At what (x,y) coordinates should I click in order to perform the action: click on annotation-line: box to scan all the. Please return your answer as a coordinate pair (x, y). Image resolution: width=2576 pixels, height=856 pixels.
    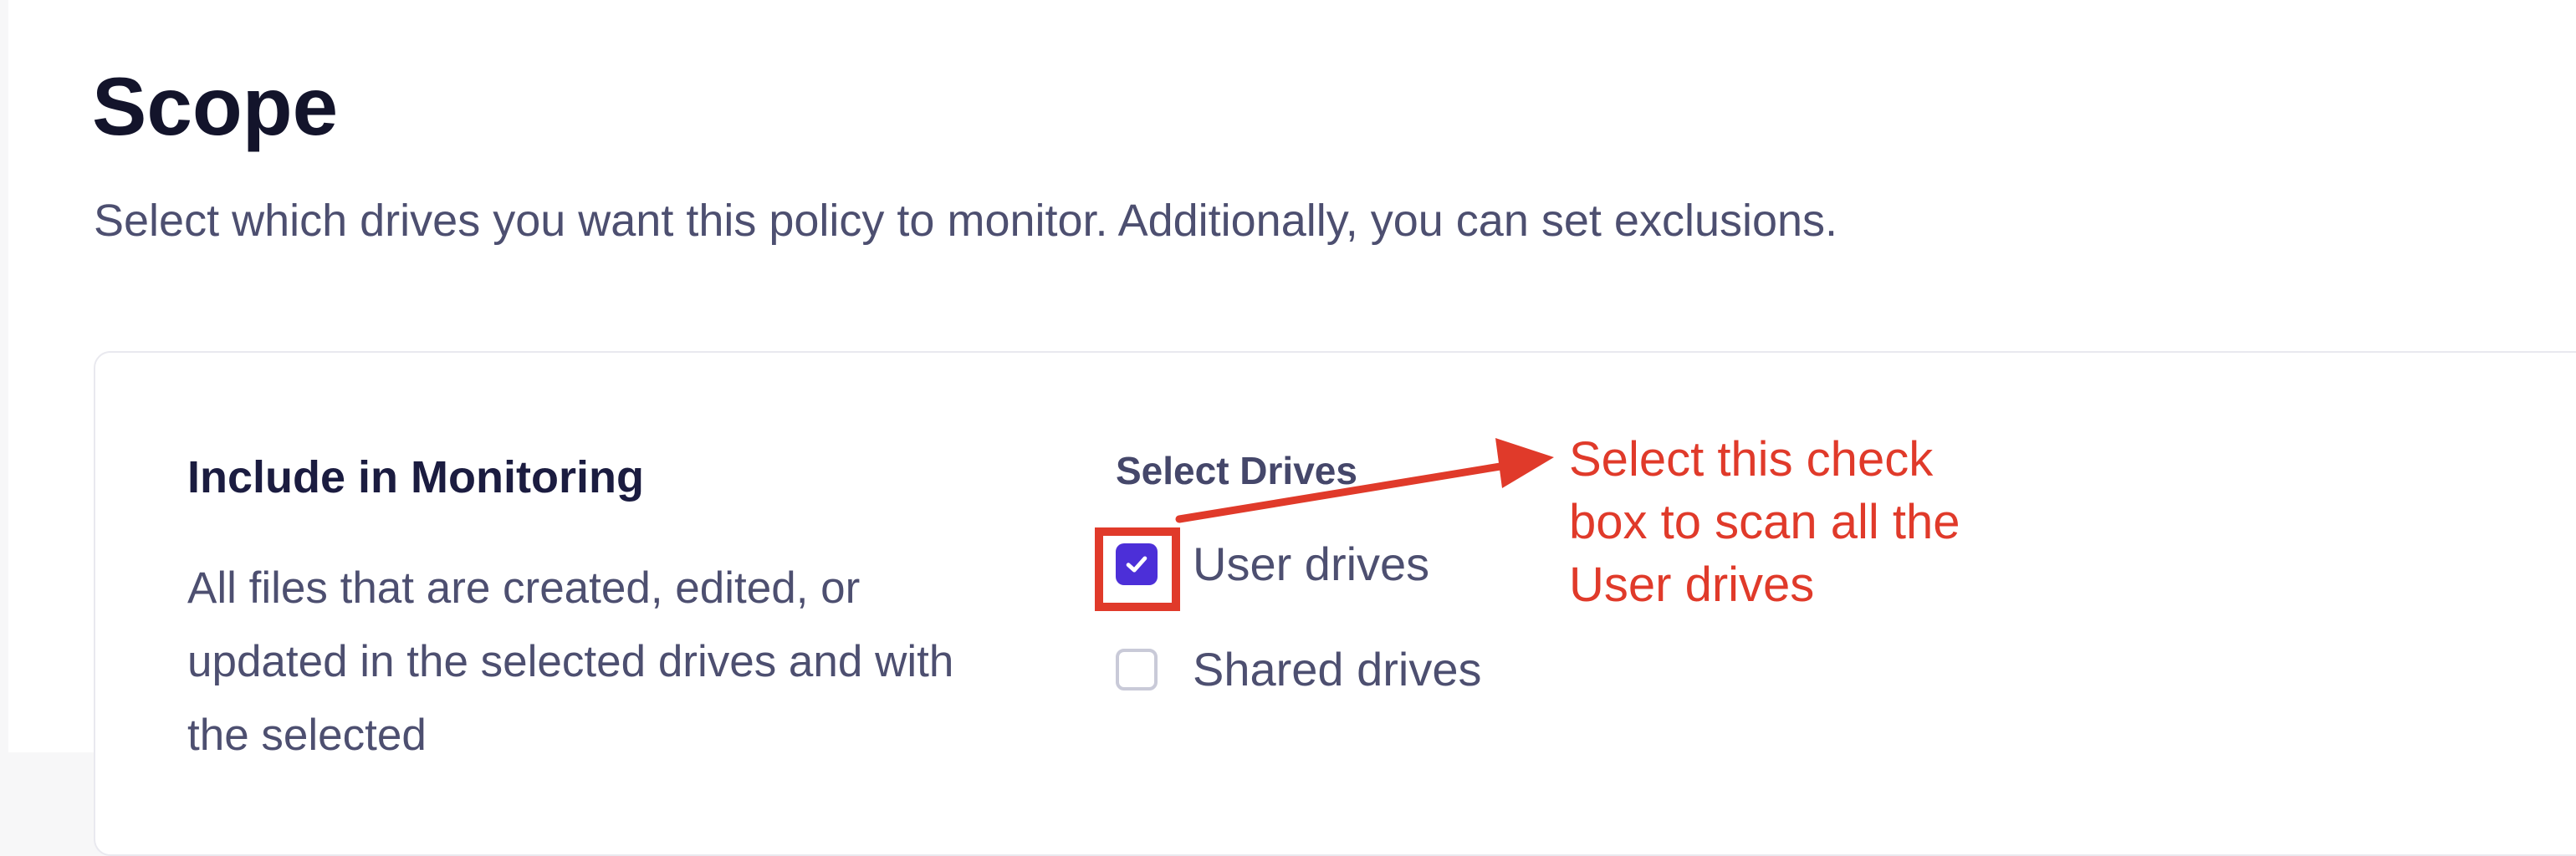
    Looking at the image, I should click on (1764, 522).